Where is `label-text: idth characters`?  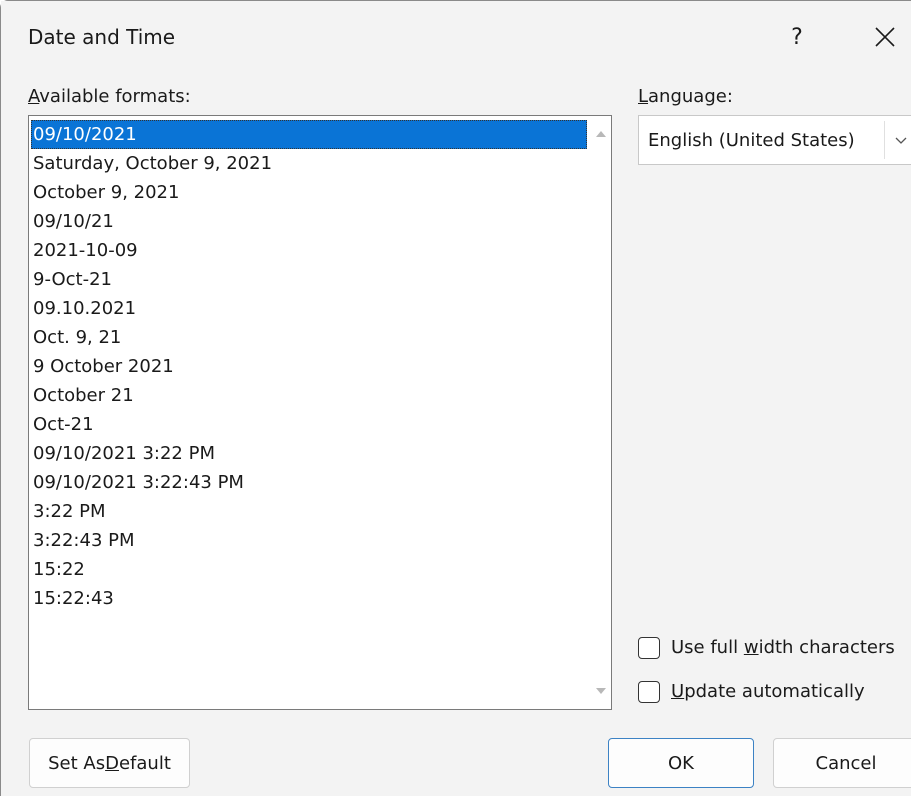
label-text: idth characters is located at coordinates (826, 647).